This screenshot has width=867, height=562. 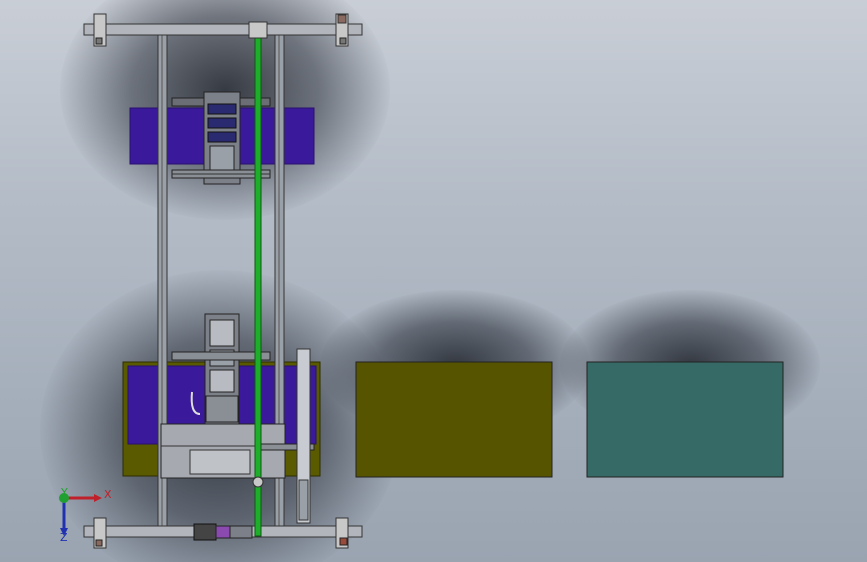 What do you see at coordinates (258, 282) in the screenshot?
I see `green-guide-rail` at bounding box center [258, 282].